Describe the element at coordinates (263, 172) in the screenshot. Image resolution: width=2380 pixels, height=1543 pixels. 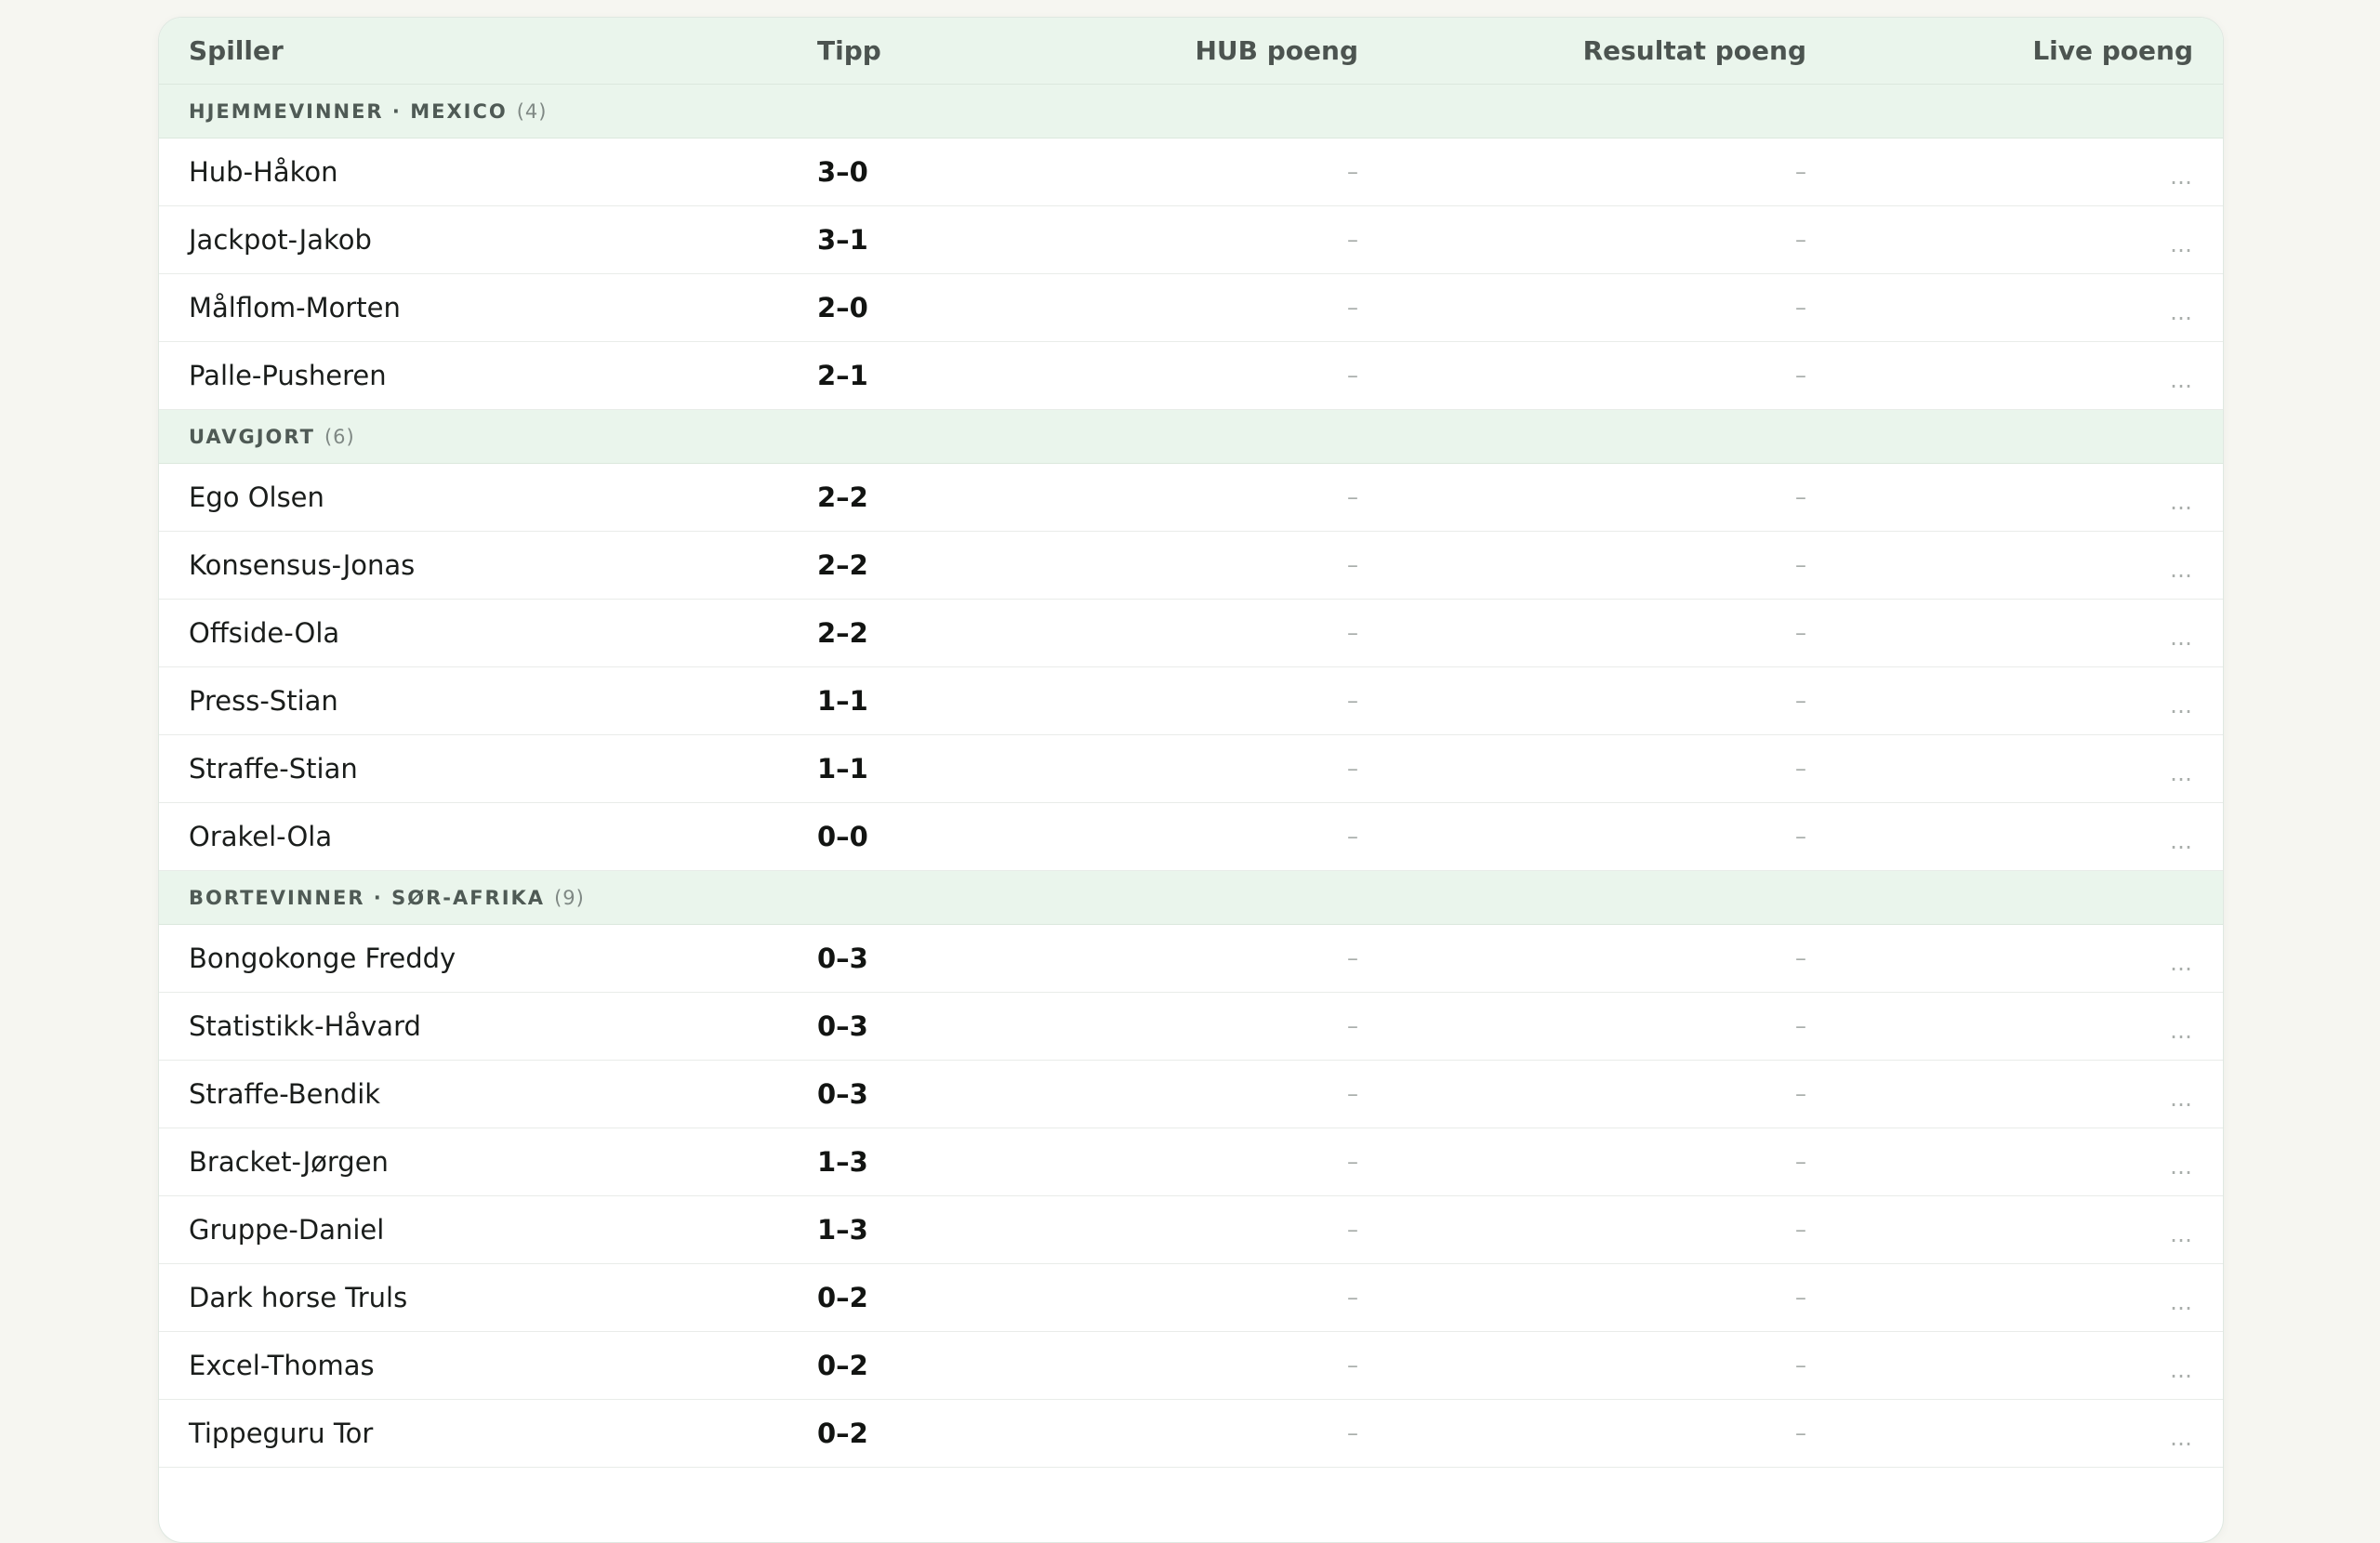
I see `player-name: Hub-Håkon` at that location.